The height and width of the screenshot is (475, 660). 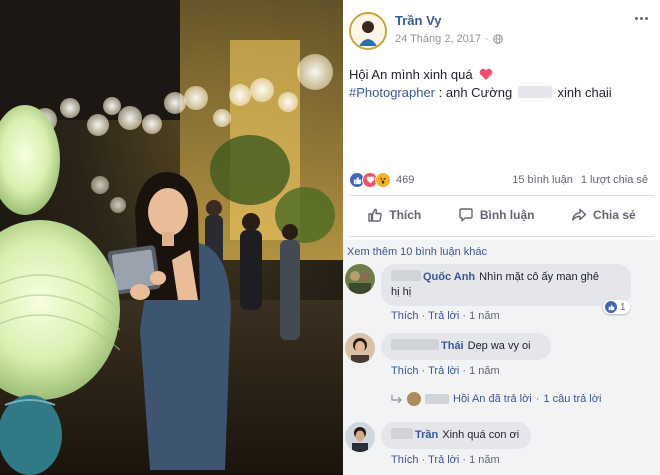 I want to click on engagement-counts: 15 bình luận 1 lượt chia sẻ, so click(x=580, y=180).